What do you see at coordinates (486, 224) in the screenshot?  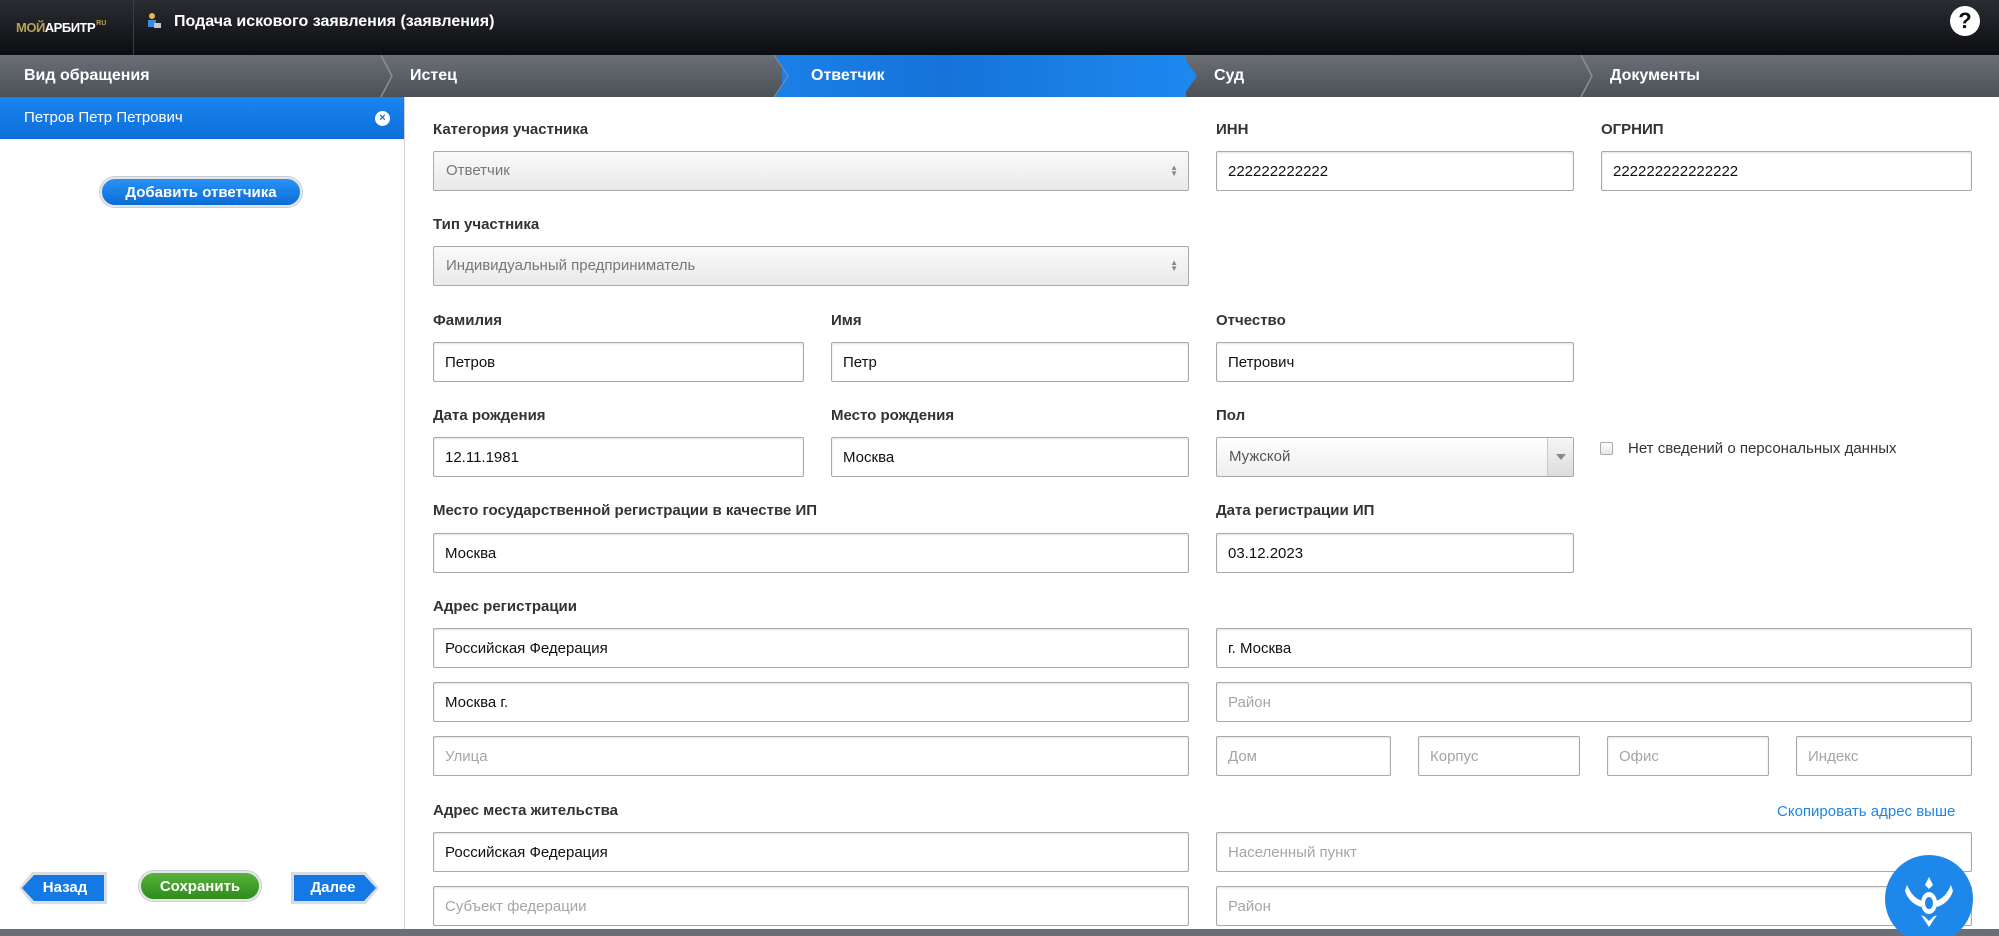 I see `participant-type-label: Тип участника` at bounding box center [486, 224].